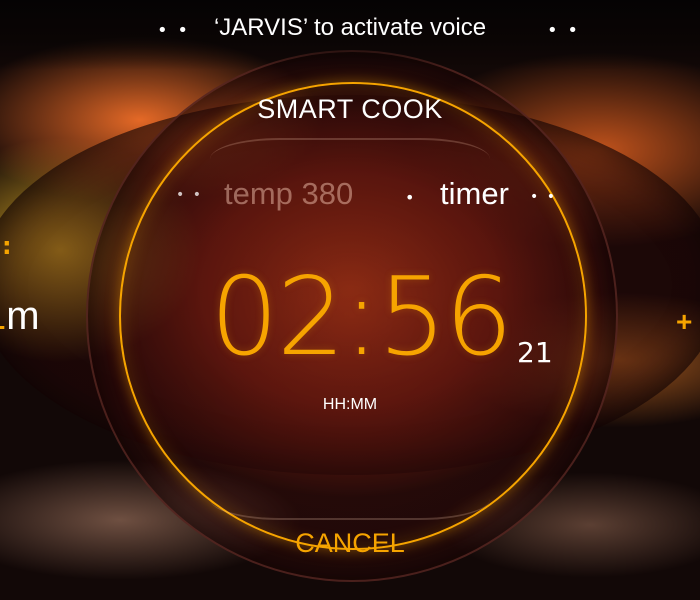 The width and height of the screenshot is (700, 600). What do you see at coordinates (350, 499) in the screenshot?
I see `bottom-arc-divider` at bounding box center [350, 499].